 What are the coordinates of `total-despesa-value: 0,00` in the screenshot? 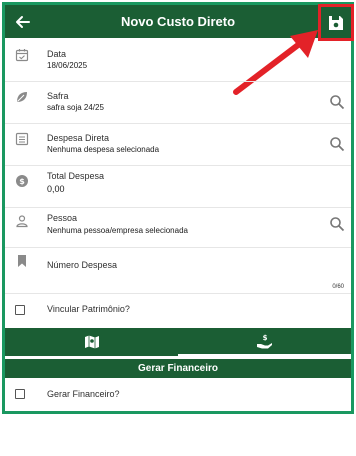 It's located at (56, 189).